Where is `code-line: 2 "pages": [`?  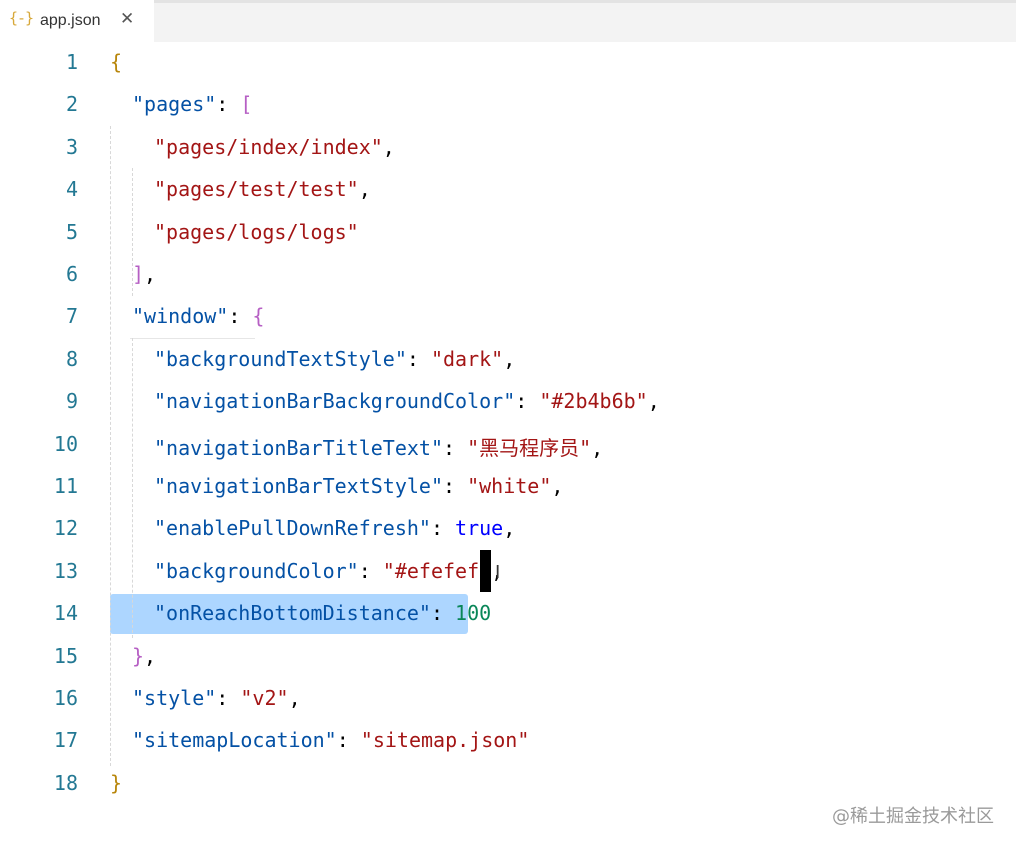
code-line: 2 "pages": [ is located at coordinates (508, 105).